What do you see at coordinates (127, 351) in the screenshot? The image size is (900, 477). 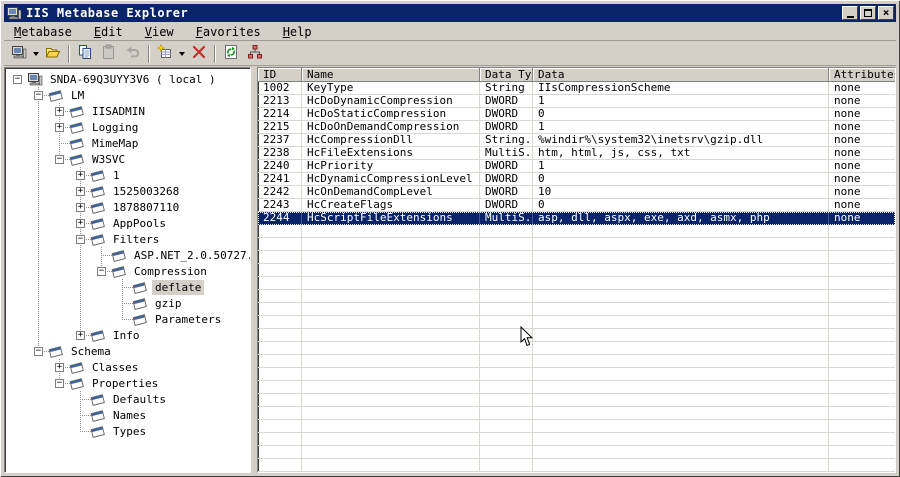 I see `tree-item: − Schema` at bounding box center [127, 351].